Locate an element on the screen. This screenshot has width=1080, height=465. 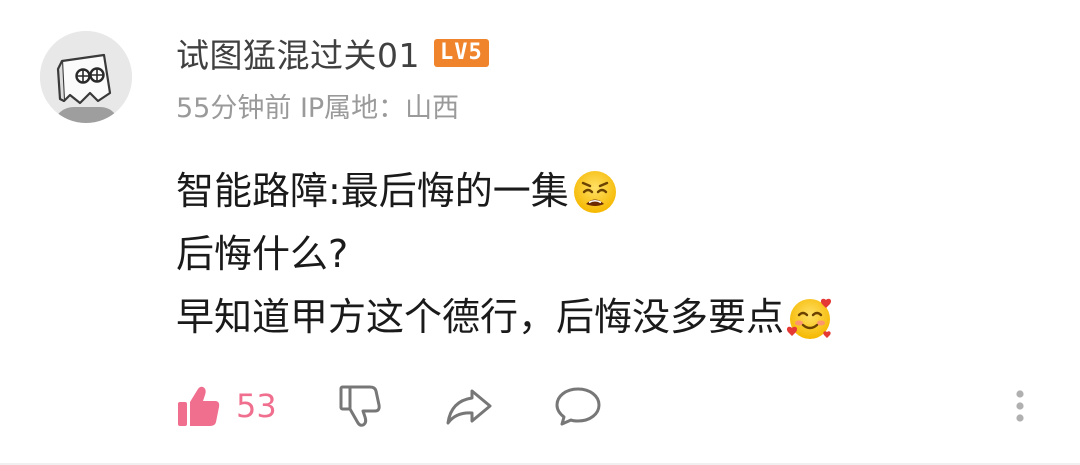
comment-line-2: 后悔什么? is located at coordinates (606, 254).